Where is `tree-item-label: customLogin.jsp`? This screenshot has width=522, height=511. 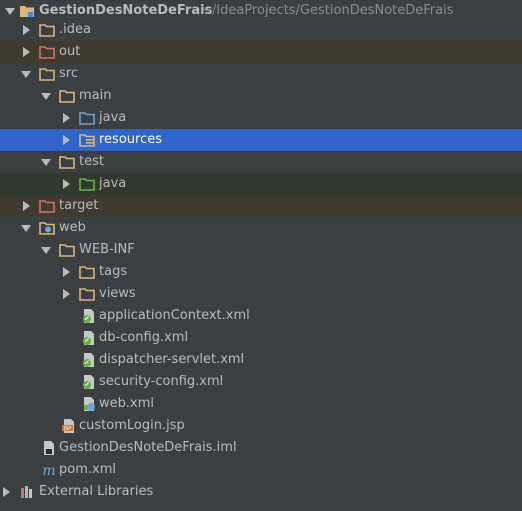 tree-item-label: customLogin.jsp is located at coordinates (132, 425).